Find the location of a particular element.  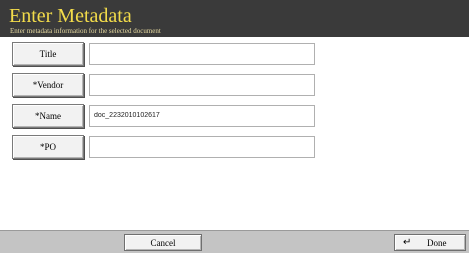

po-input is located at coordinates (202, 147).